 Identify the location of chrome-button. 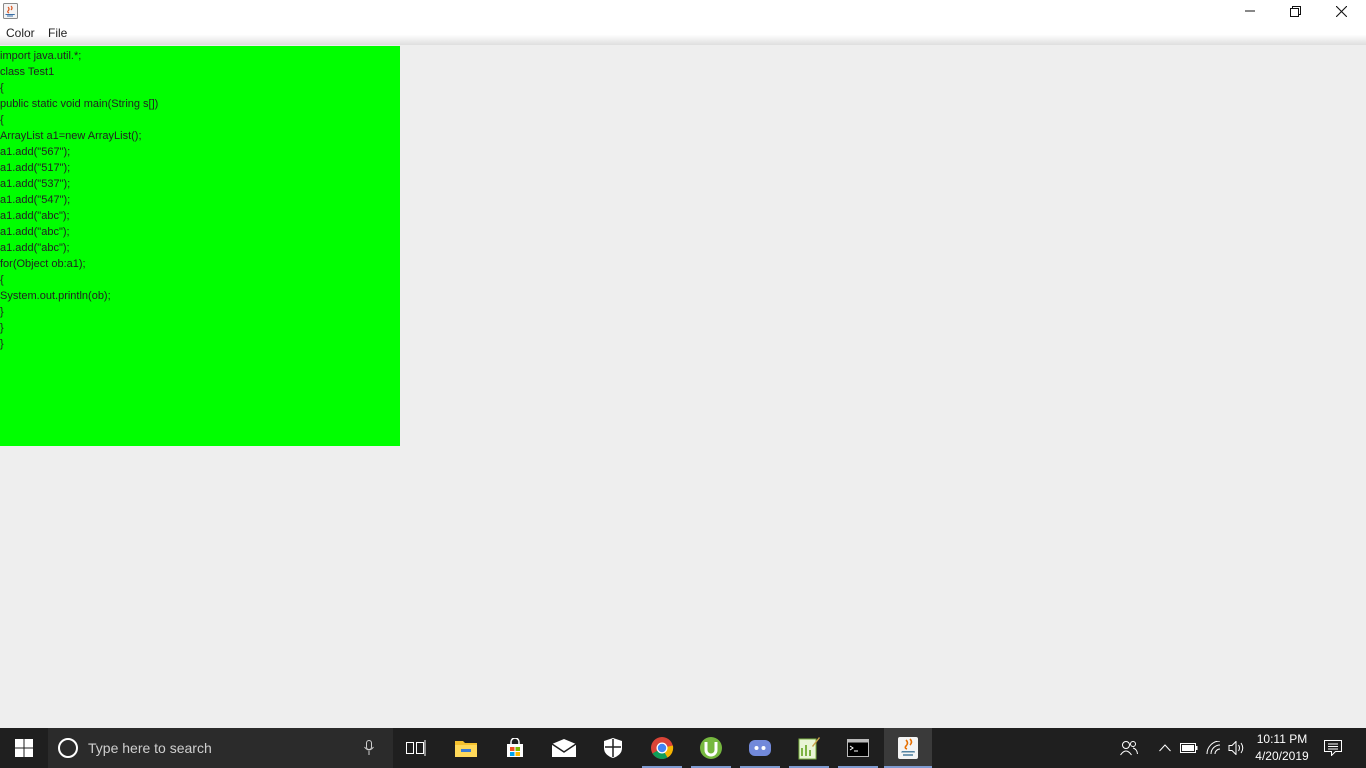
(662, 748).